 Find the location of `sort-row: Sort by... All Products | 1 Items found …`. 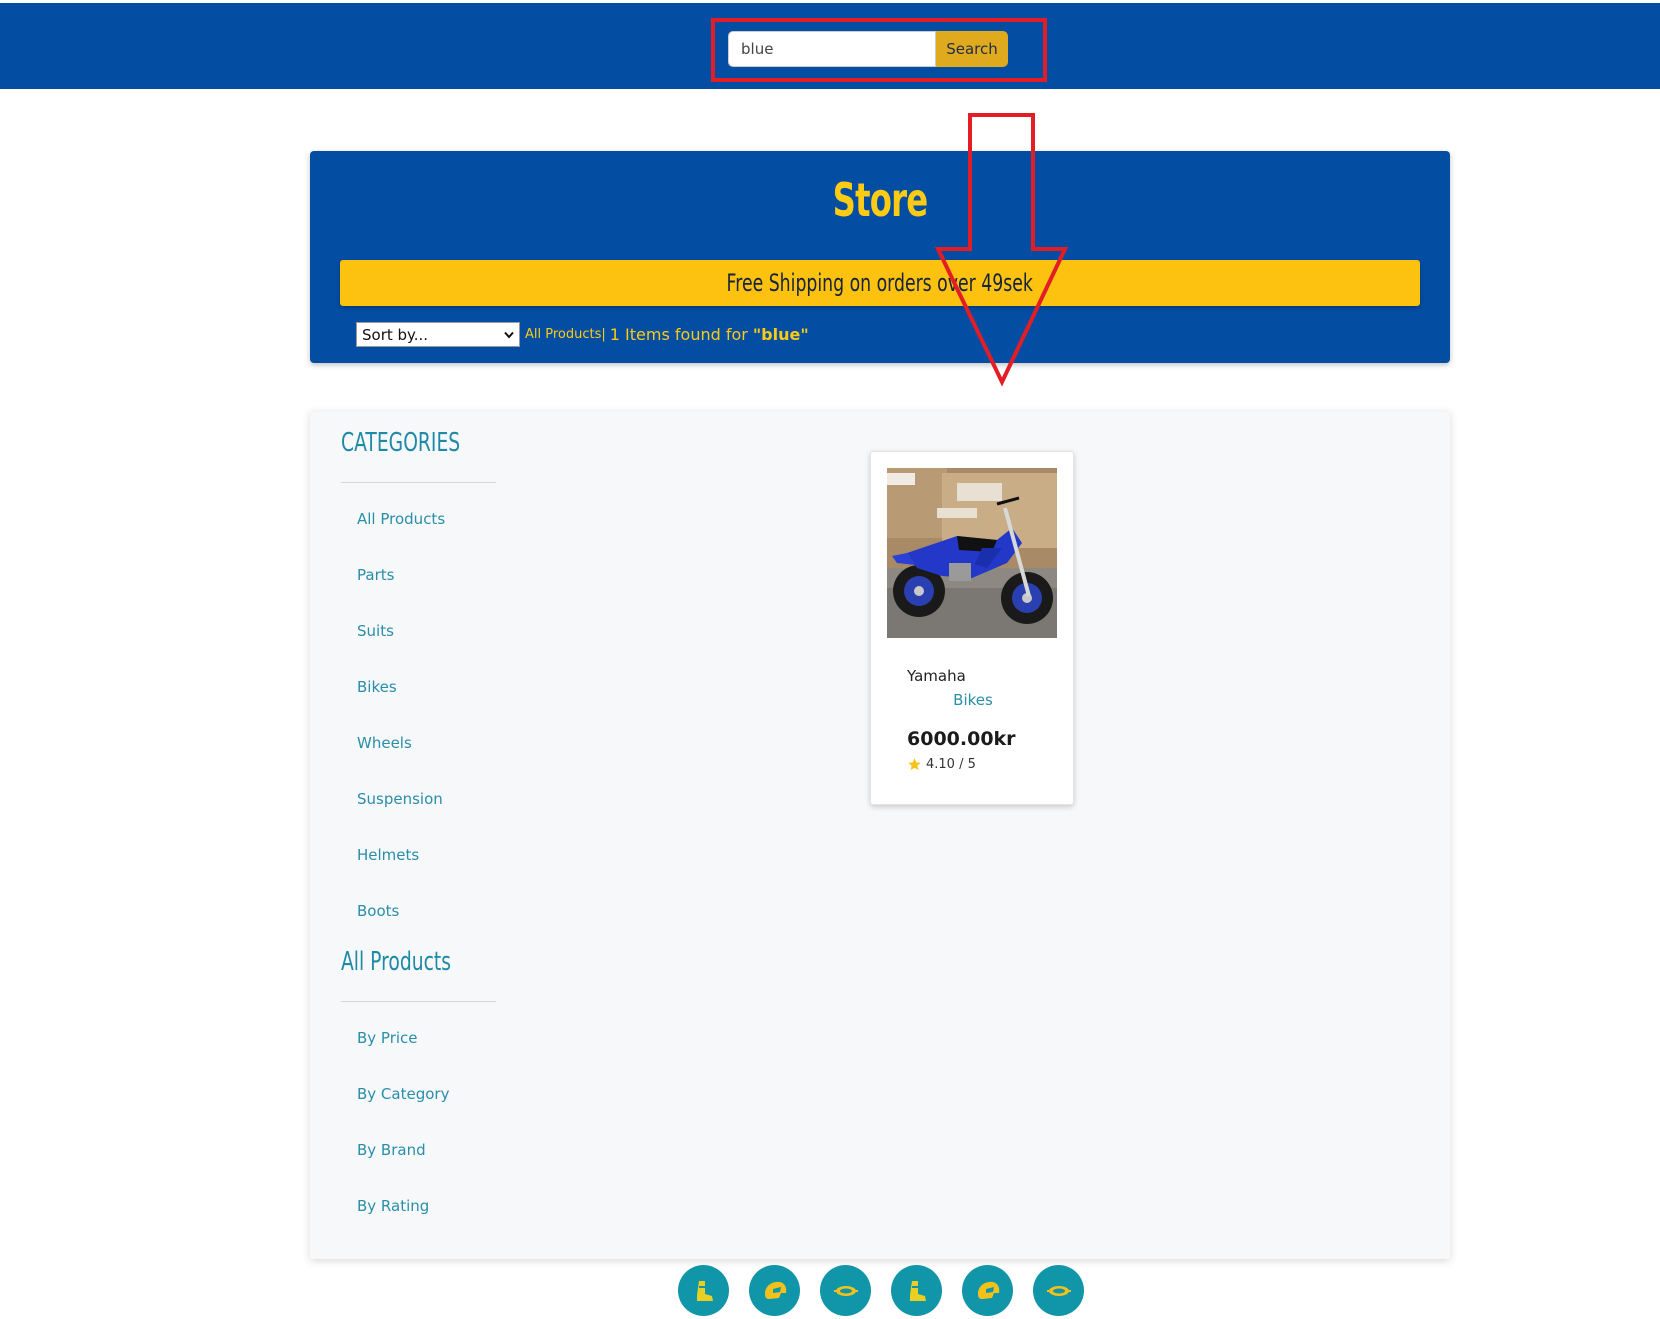

sort-row: Sort by... All Products | 1 Items found … is located at coordinates (582, 334).